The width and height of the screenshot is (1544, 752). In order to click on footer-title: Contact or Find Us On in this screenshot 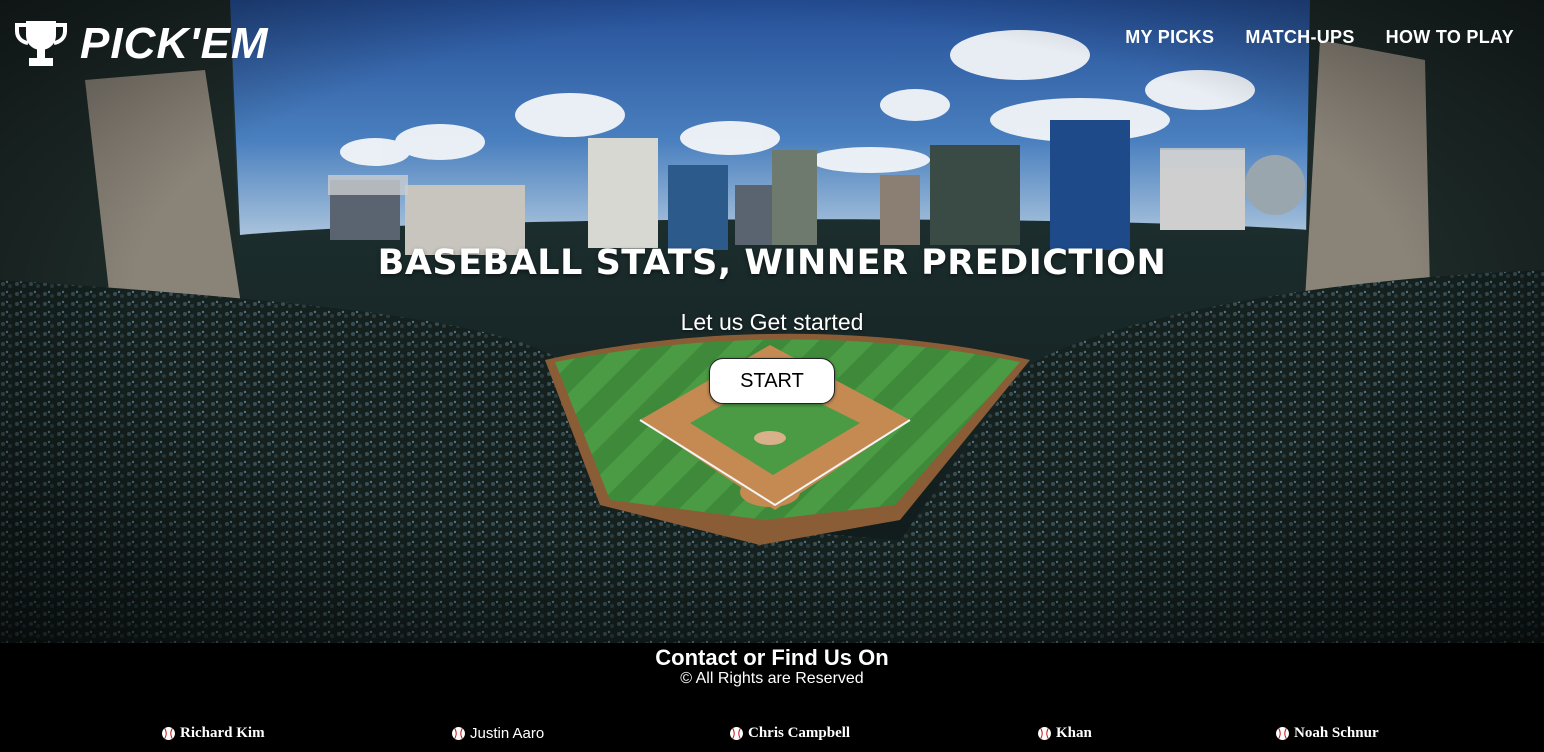, I will do `click(772, 657)`.